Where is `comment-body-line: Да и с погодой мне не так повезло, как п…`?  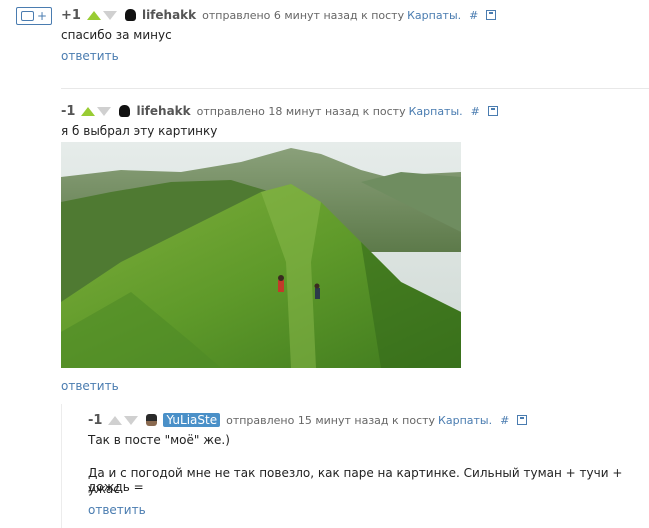 comment-body-line: Да и с погодой мне не так повезло, как п… is located at coordinates (355, 480).